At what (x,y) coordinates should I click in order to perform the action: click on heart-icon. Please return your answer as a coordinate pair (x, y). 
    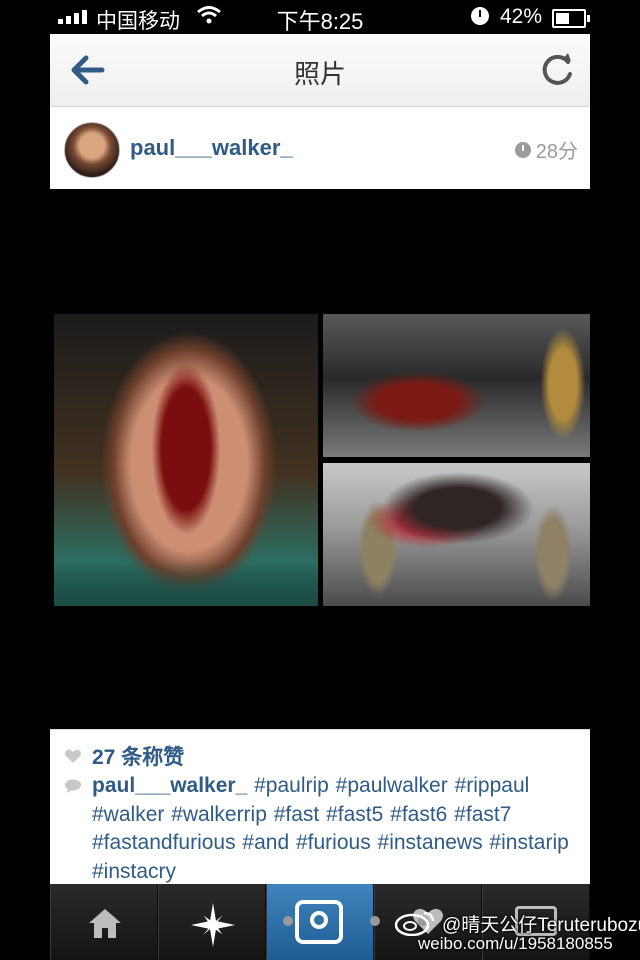
    Looking at the image, I should click on (73, 756).